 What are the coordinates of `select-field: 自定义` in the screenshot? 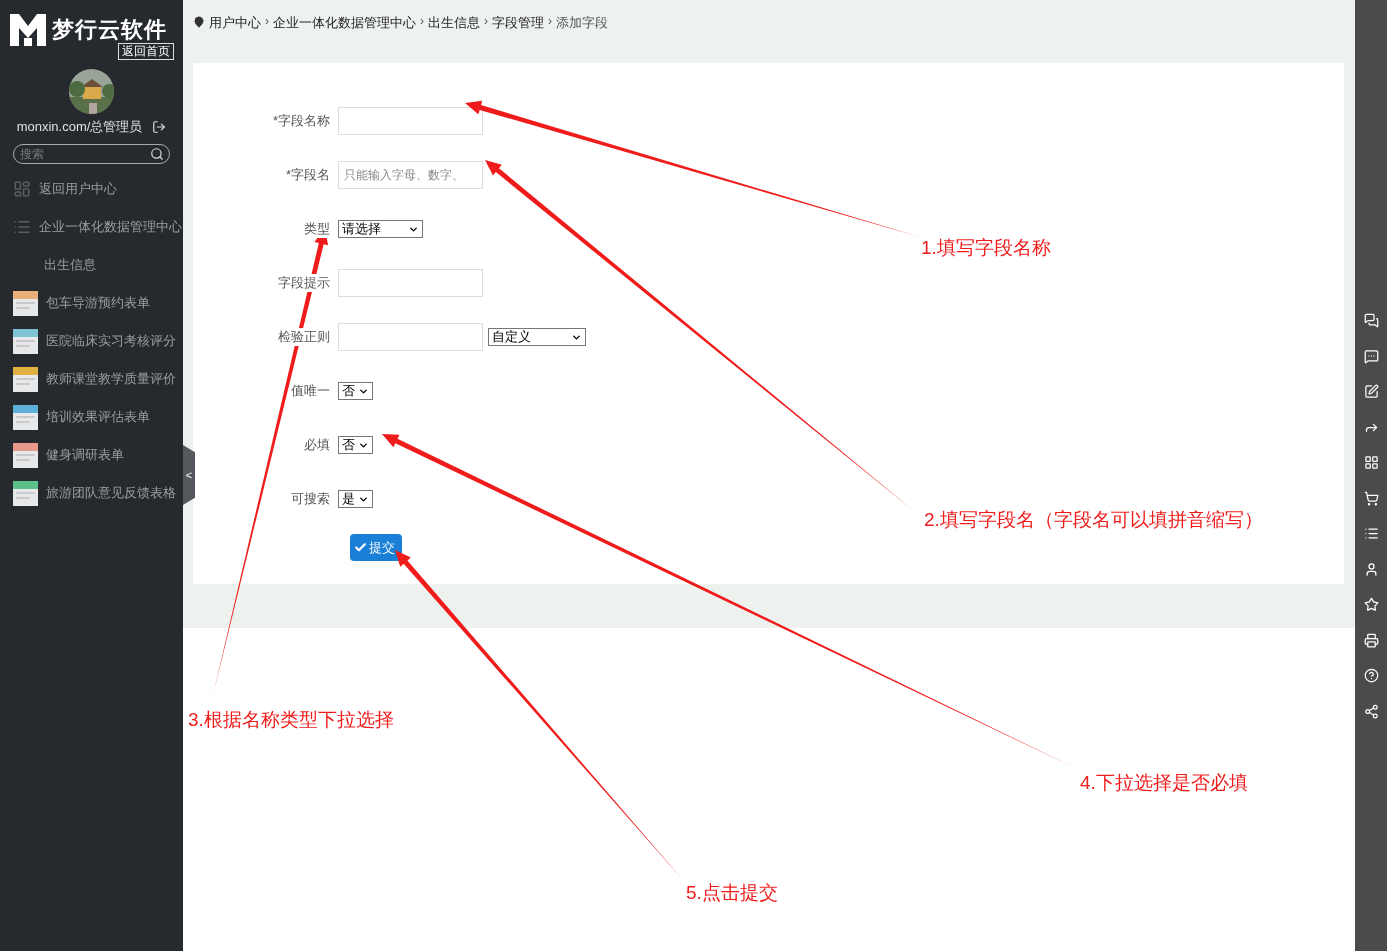 It's located at (537, 337).